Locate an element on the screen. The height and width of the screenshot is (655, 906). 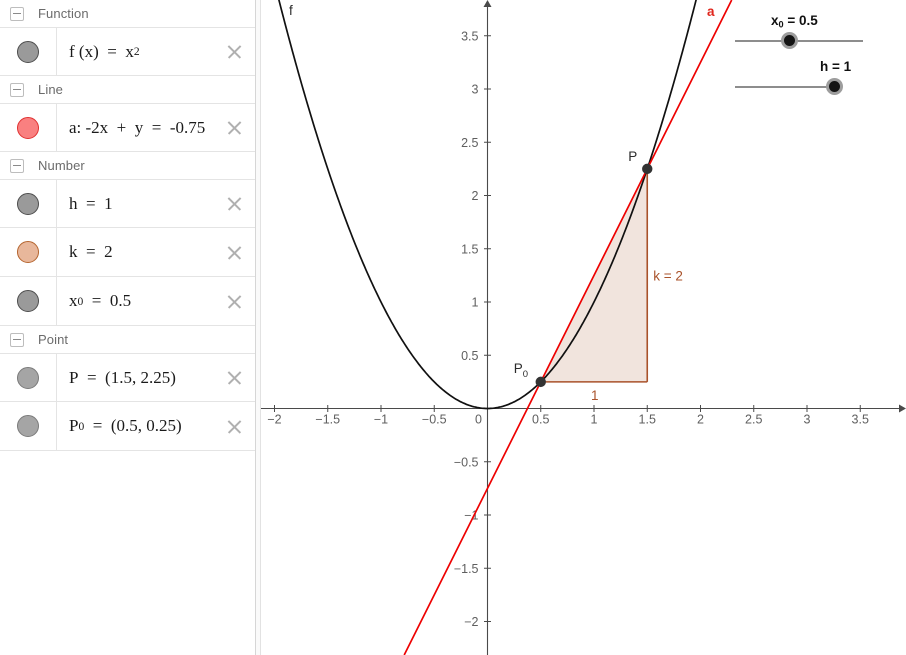
algebra-row-h: h = 1 is located at coordinates (127, 203).